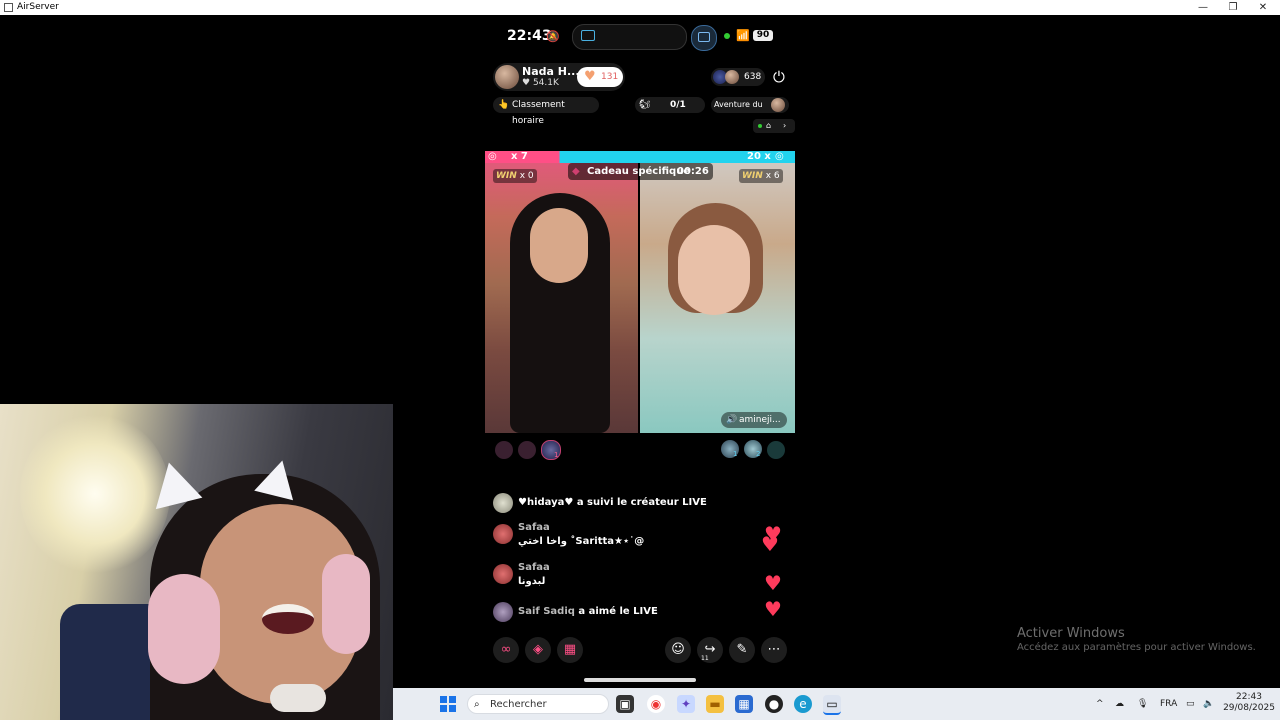  I want to click on screen-mirroring-pill, so click(629, 37).